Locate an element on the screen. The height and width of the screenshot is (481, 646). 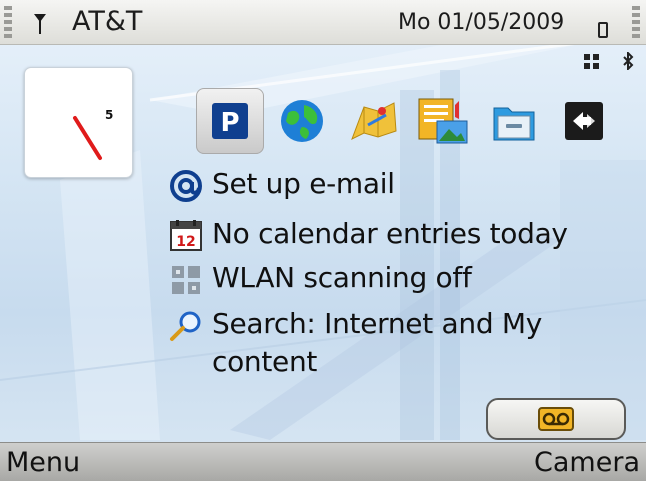
clock-widget is located at coordinates (78, 122).